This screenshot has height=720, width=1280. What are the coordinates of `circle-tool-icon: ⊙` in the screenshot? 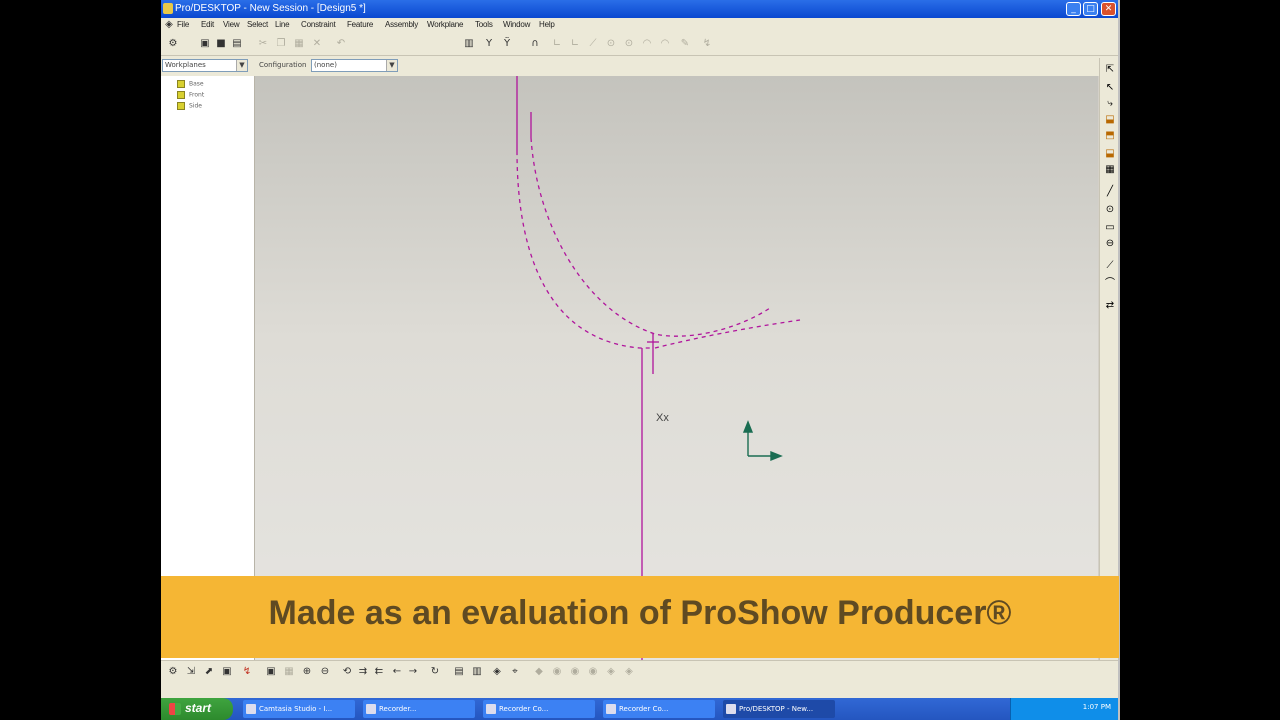 It's located at (1110, 210).